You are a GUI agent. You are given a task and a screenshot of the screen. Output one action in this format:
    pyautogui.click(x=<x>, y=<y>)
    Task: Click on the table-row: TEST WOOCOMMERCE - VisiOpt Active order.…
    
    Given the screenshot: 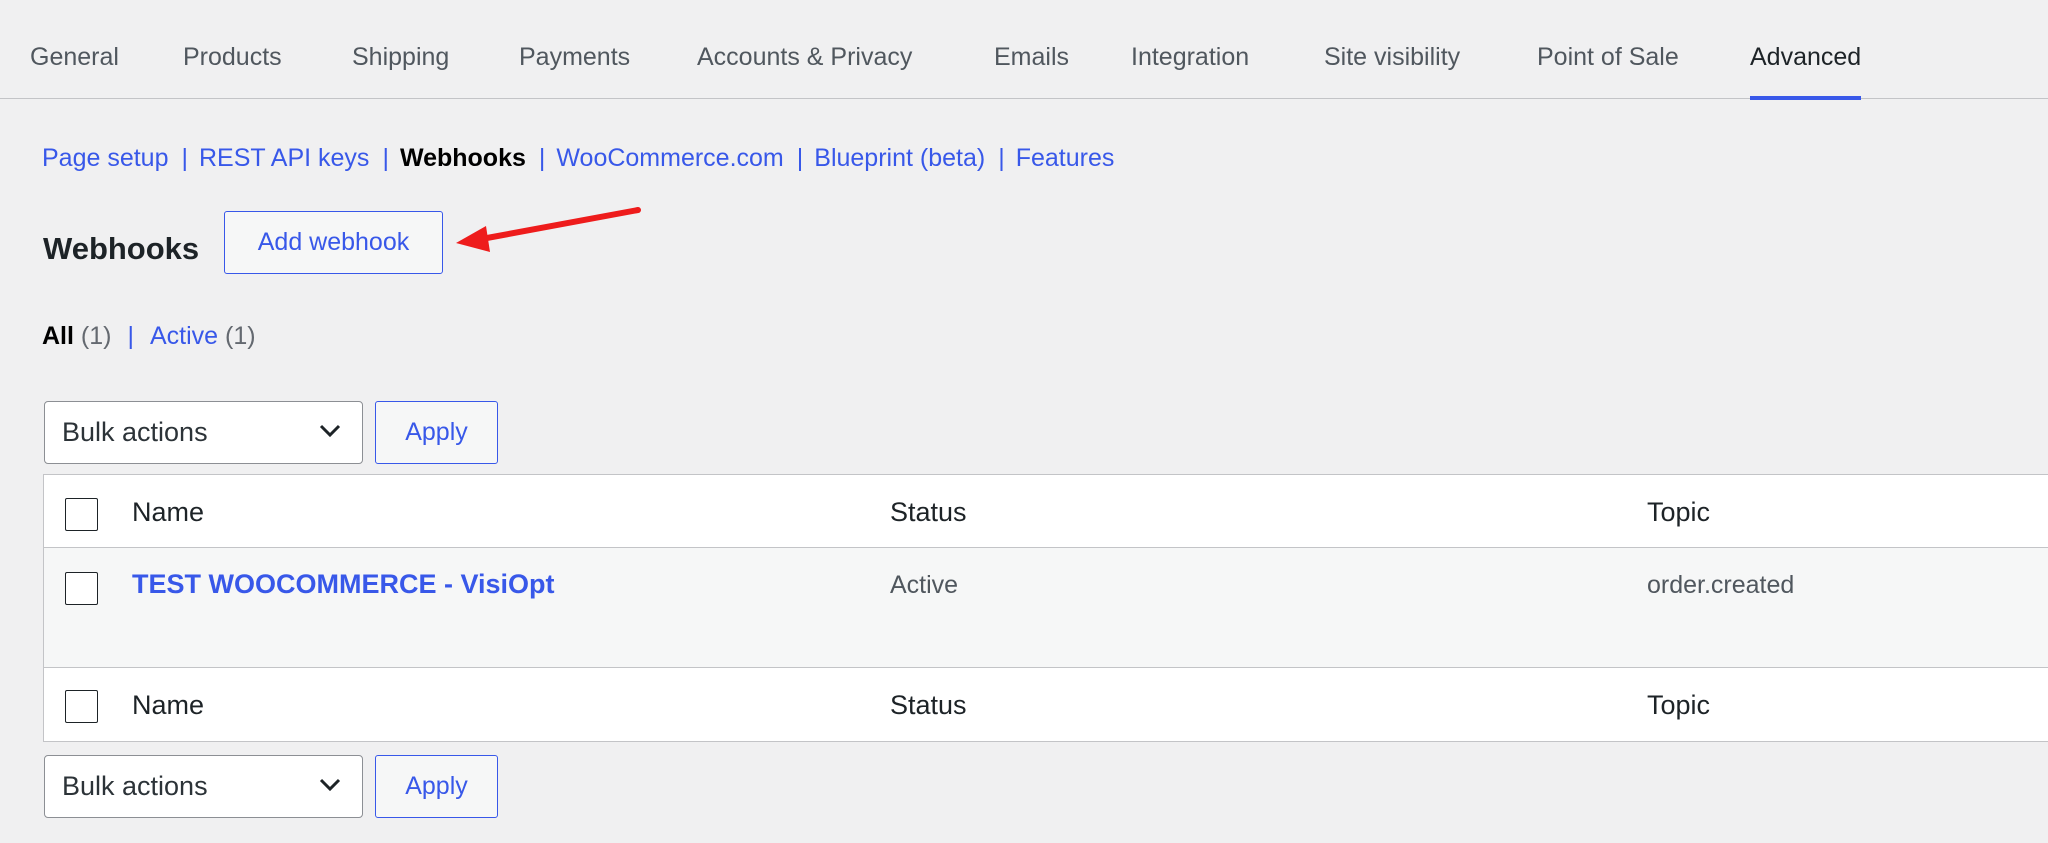 What is the action you would take?
    pyautogui.click(x=1046, y=608)
    